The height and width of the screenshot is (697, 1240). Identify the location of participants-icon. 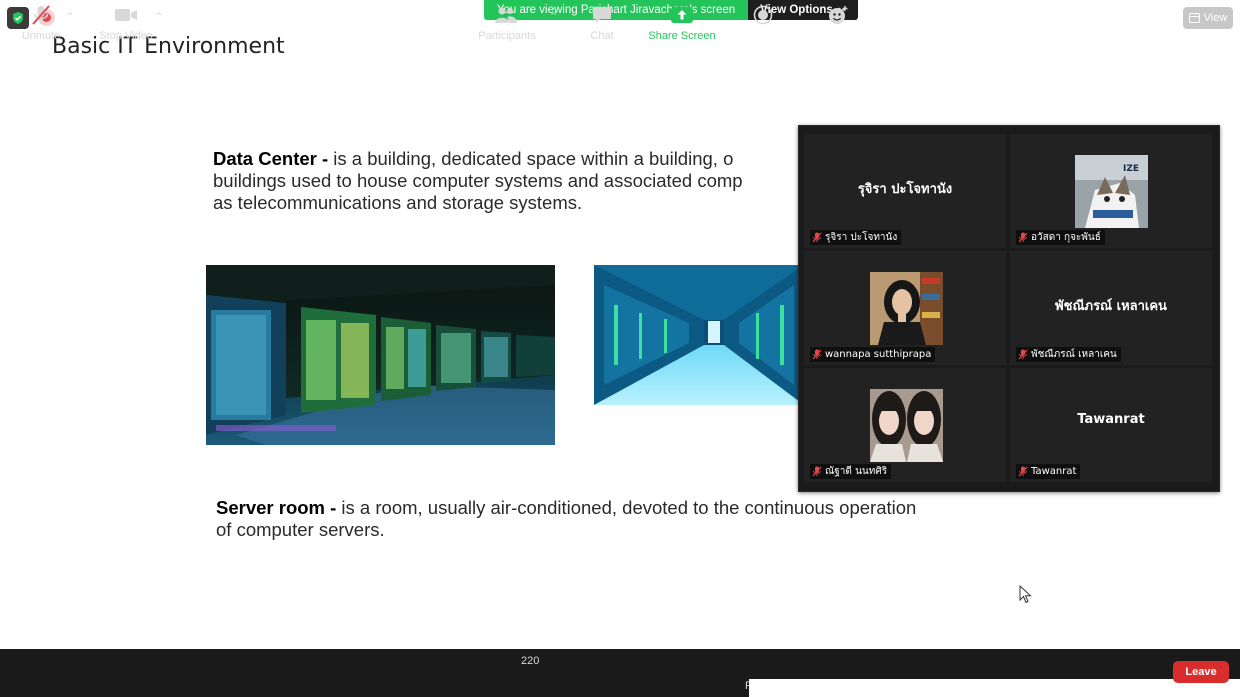
(506, 15).